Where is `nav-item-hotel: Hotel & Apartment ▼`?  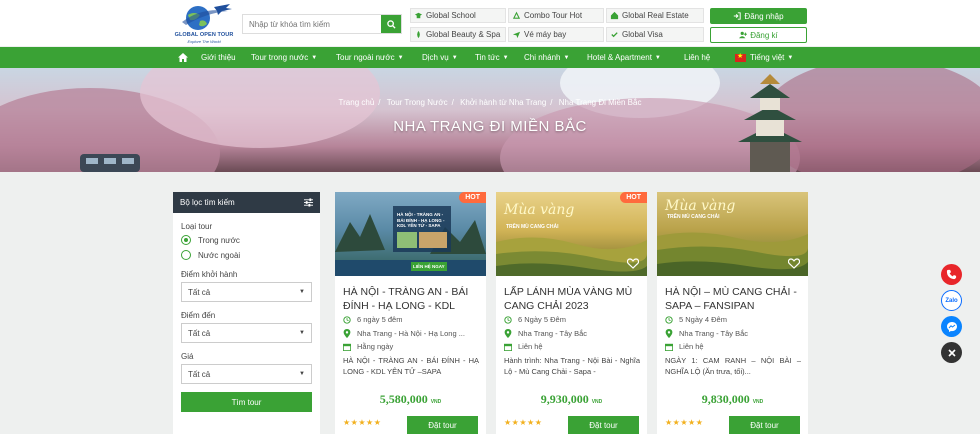 nav-item-hotel: Hotel & Apartment ▼ is located at coordinates (624, 57).